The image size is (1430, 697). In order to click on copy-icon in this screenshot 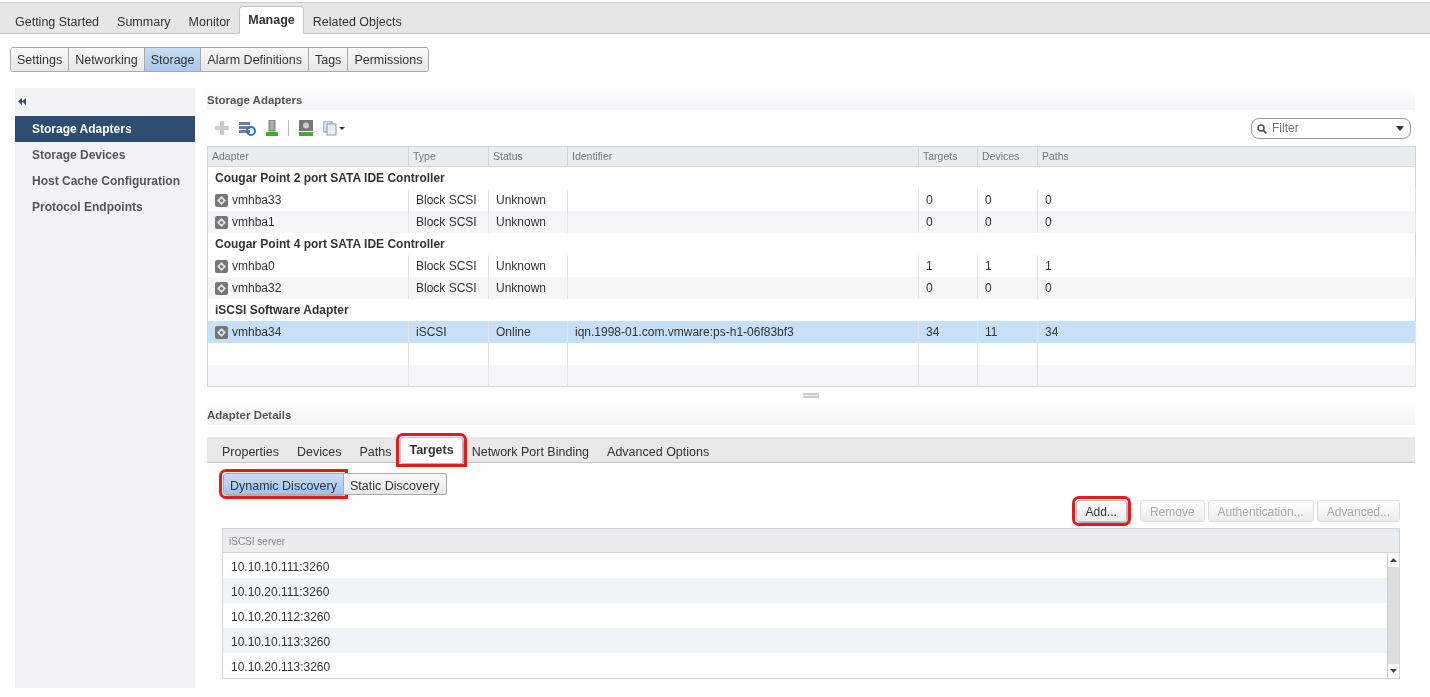, I will do `click(334, 128)`.